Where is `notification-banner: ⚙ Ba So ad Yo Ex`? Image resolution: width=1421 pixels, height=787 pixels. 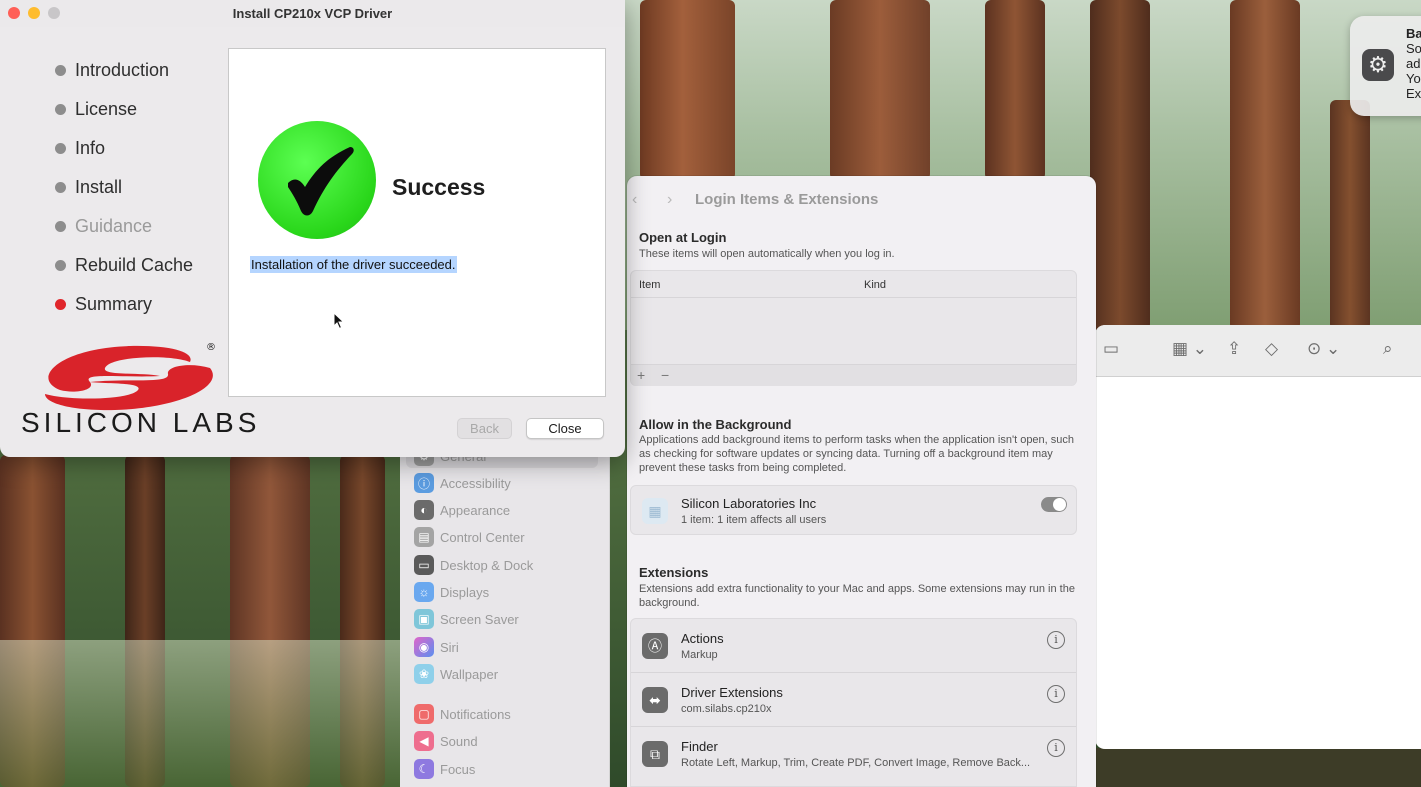
notification-banner: ⚙ Ba So ad Yo Ex is located at coordinates (1385, 66).